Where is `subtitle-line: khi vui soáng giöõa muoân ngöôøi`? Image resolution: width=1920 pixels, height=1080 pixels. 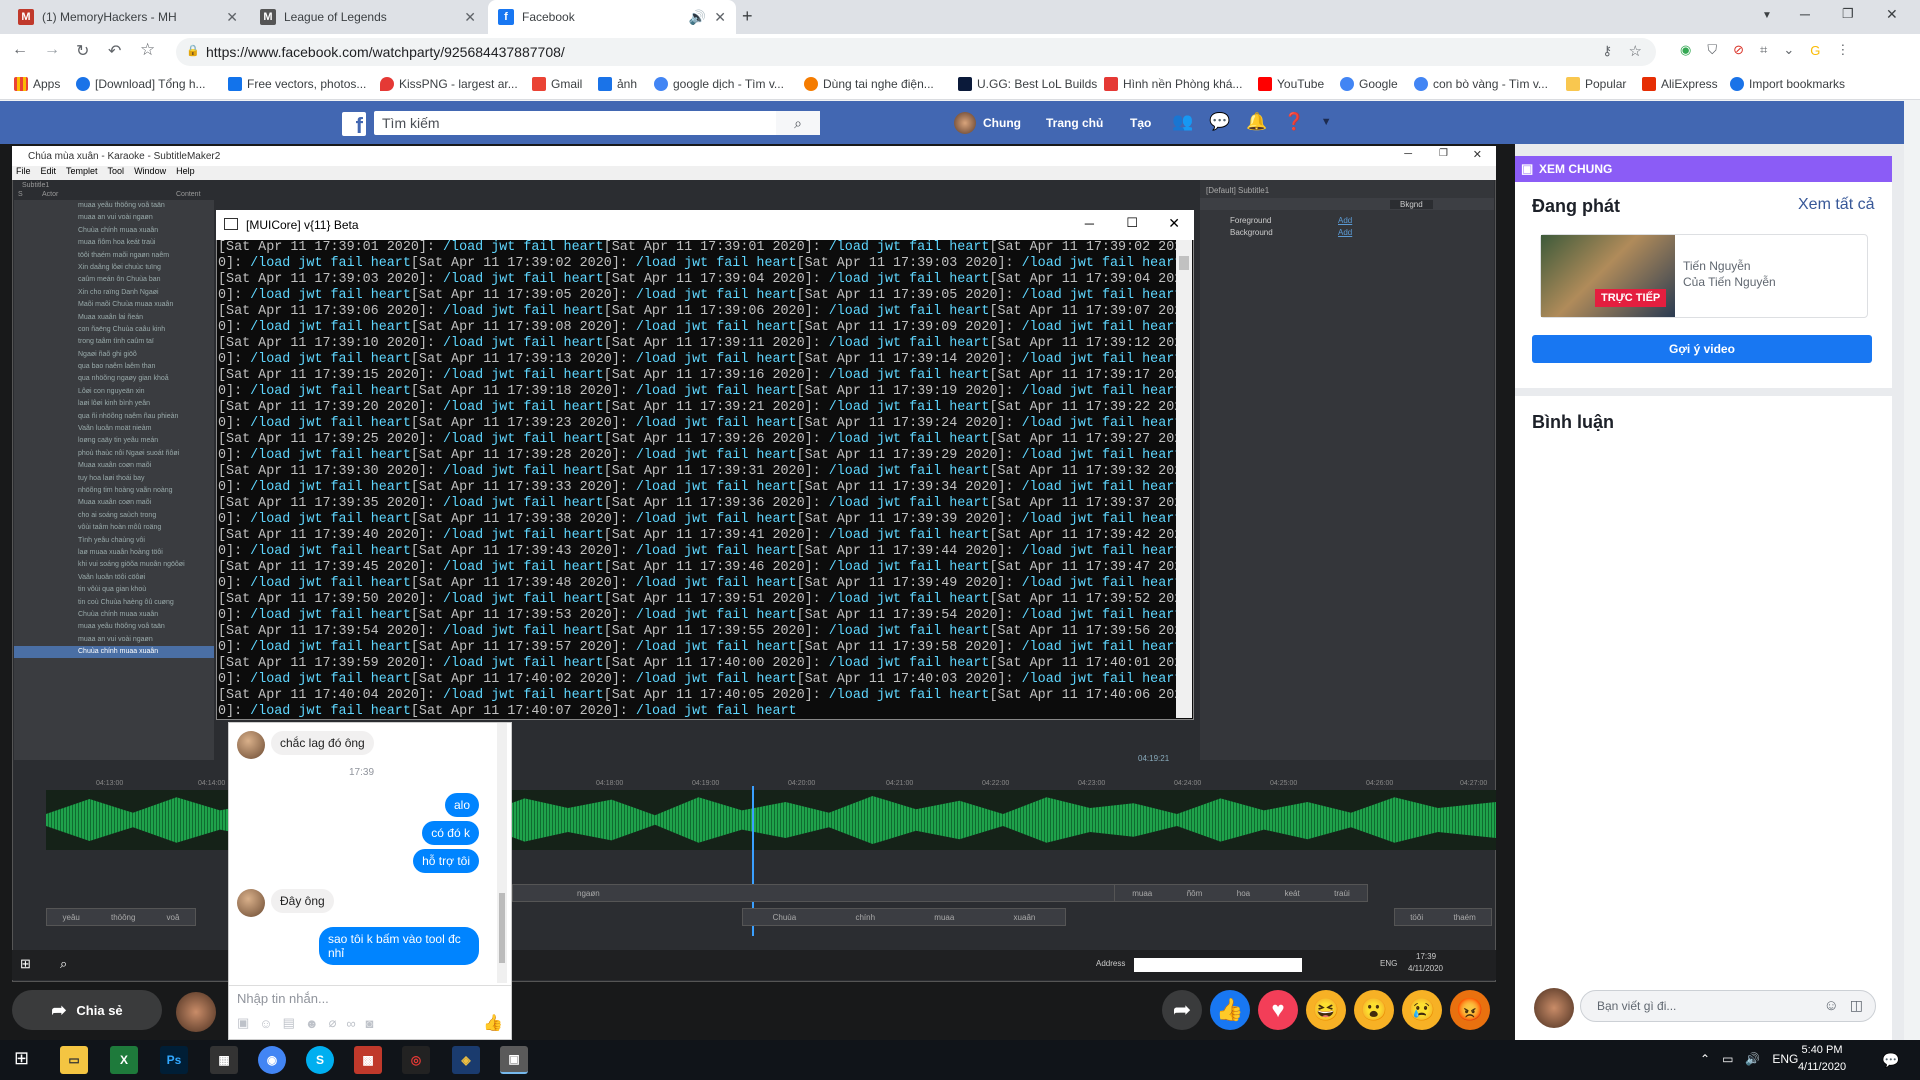 subtitle-line: khi vui soáng giöõa muoân ngöôøi is located at coordinates (114, 565).